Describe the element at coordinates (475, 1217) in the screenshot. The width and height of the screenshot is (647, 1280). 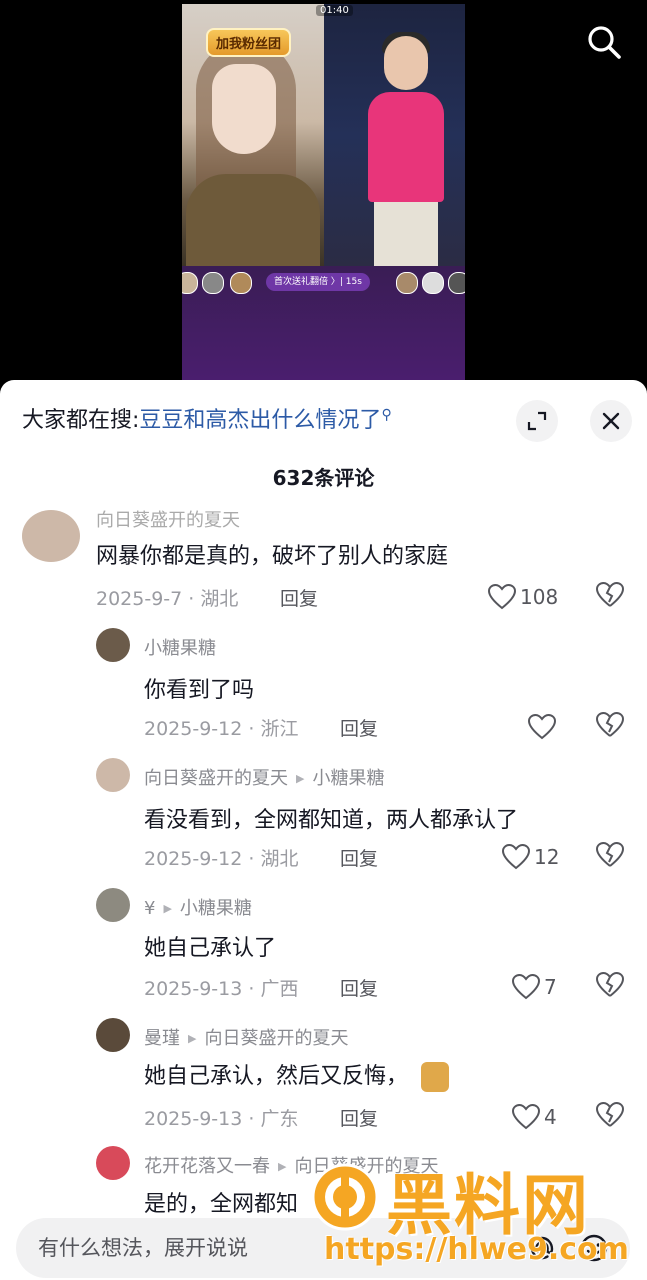
I see `watermark: 黑料网 https://hlwe9.com` at that location.